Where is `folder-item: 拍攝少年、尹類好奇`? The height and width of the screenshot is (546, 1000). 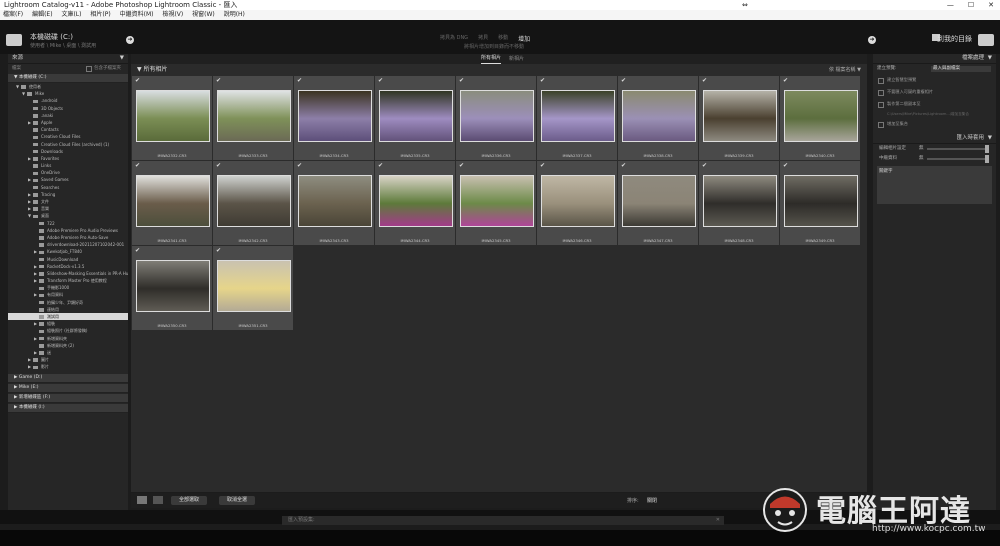
folder-item: 拍攝少年、尹類好奇 is located at coordinates (68, 302).